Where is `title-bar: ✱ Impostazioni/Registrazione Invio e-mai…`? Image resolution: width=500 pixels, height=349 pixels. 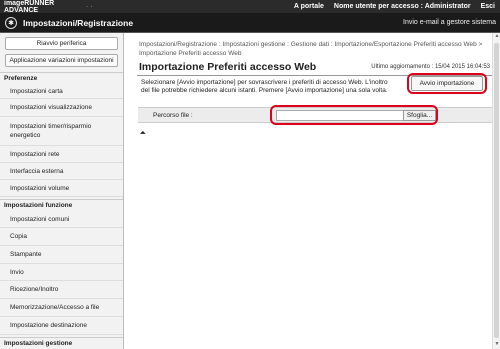
title-bar: ✱ Impostazioni/Registrazione Invio e-mai… is located at coordinates (250, 23).